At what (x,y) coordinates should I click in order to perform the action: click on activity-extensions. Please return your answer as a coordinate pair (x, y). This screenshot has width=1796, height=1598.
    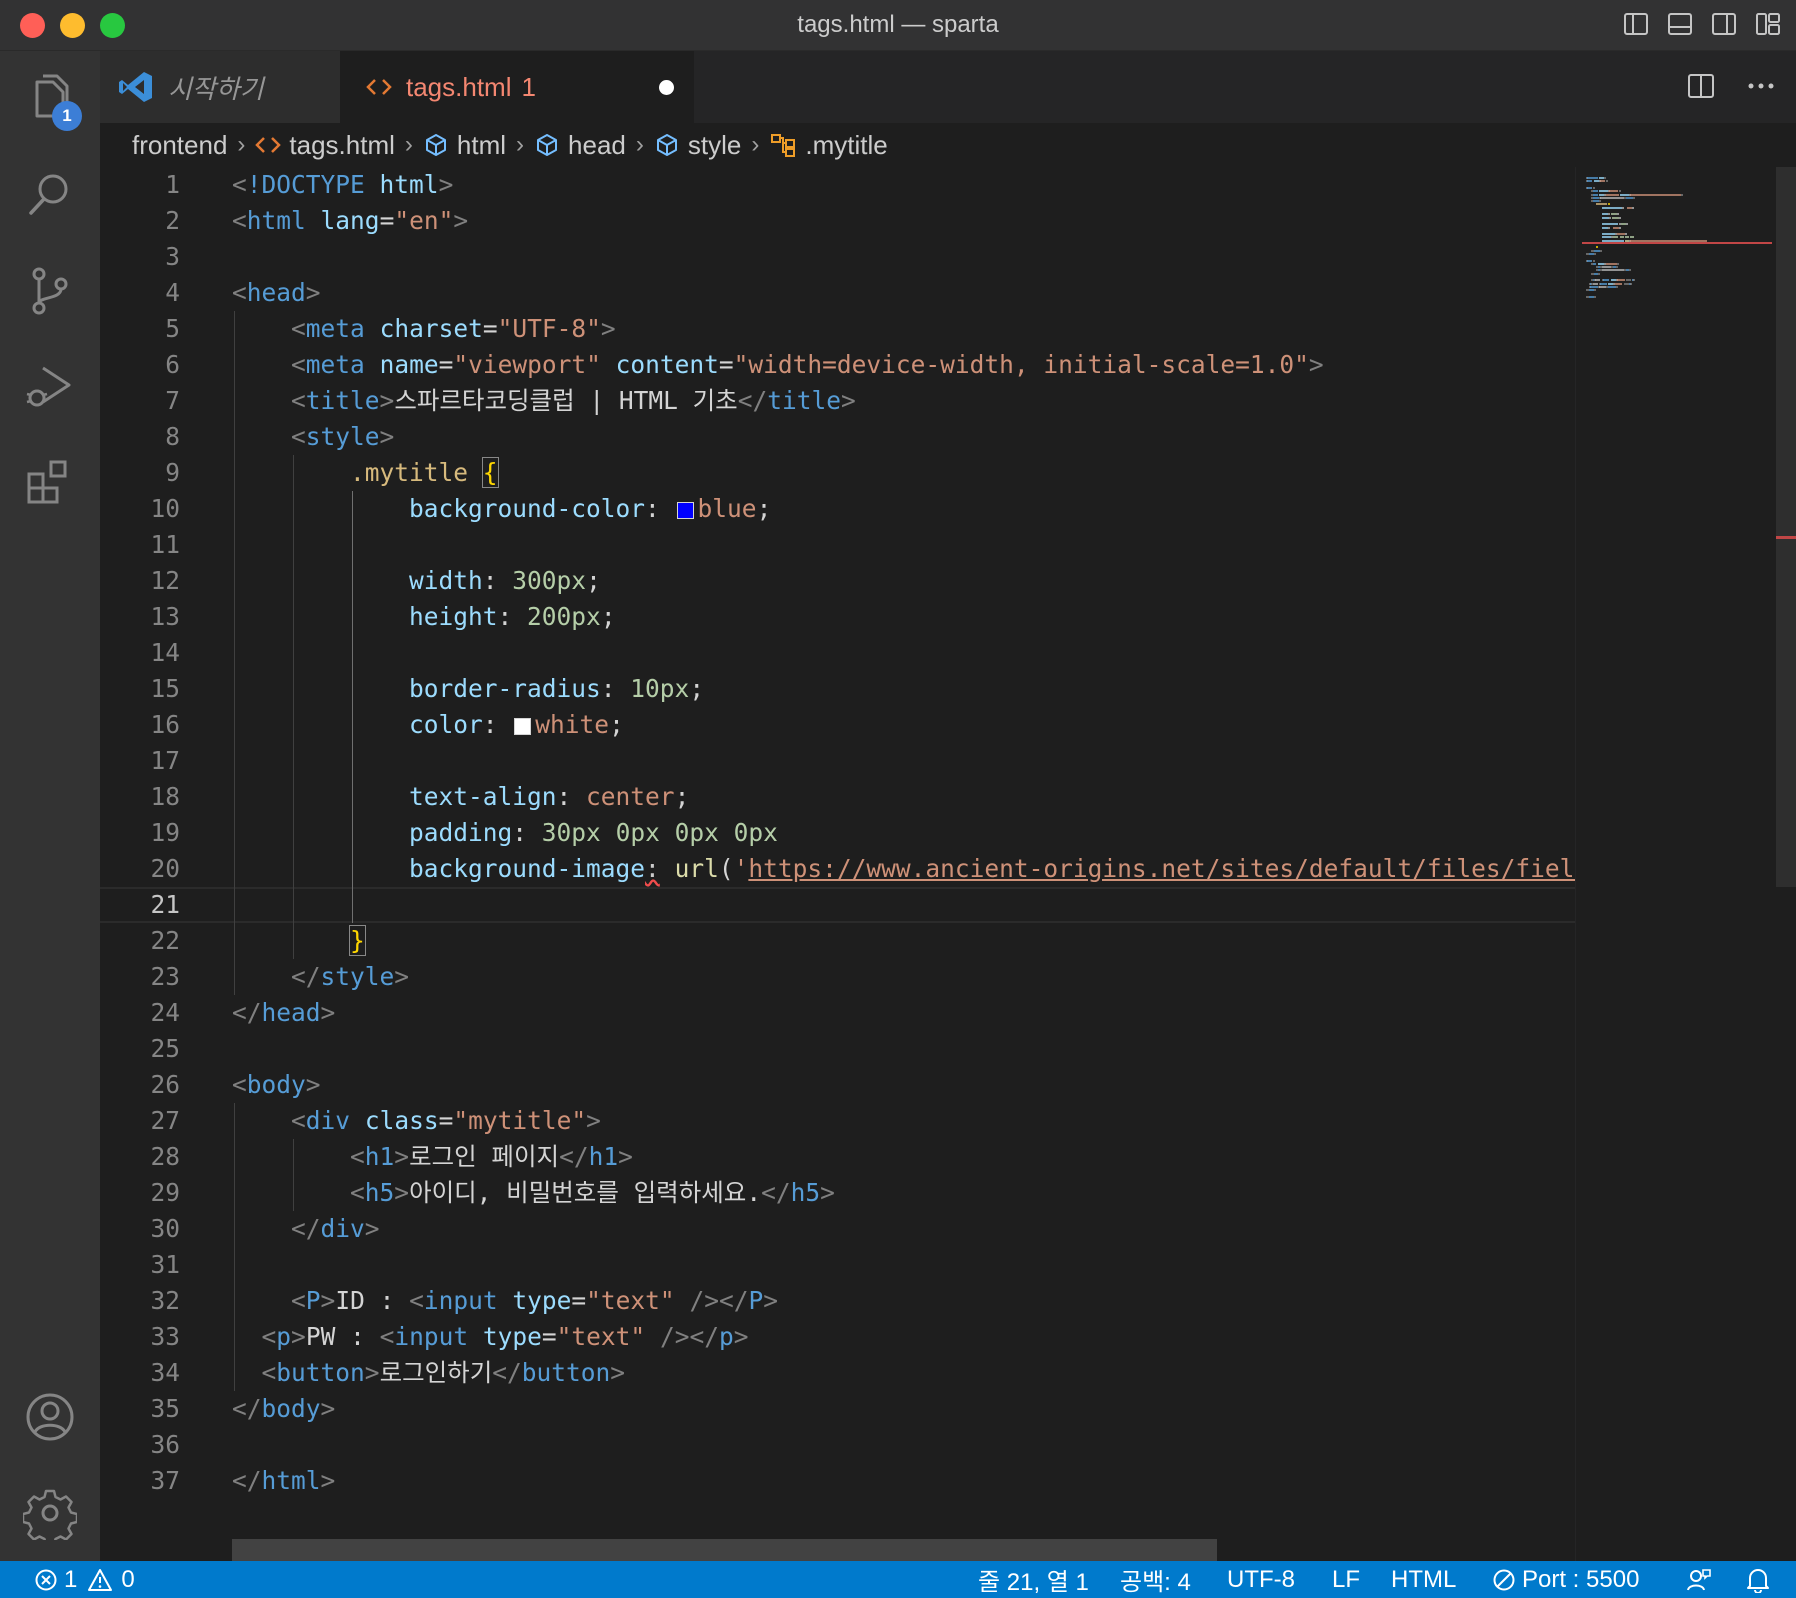
    Looking at the image, I should click on (50, 483).